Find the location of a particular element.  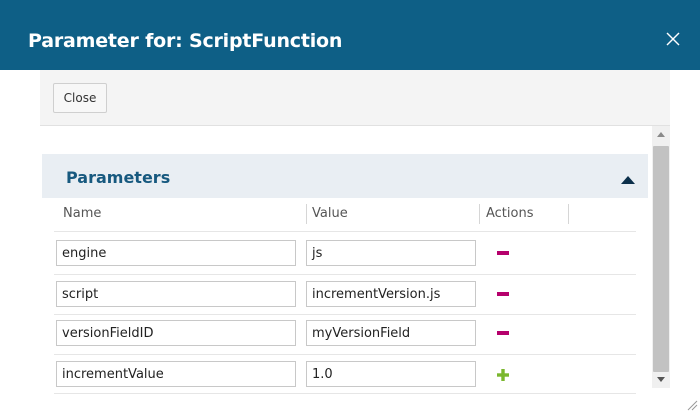

scroll-down-arrow-icon is located at coordinates (661, 379).